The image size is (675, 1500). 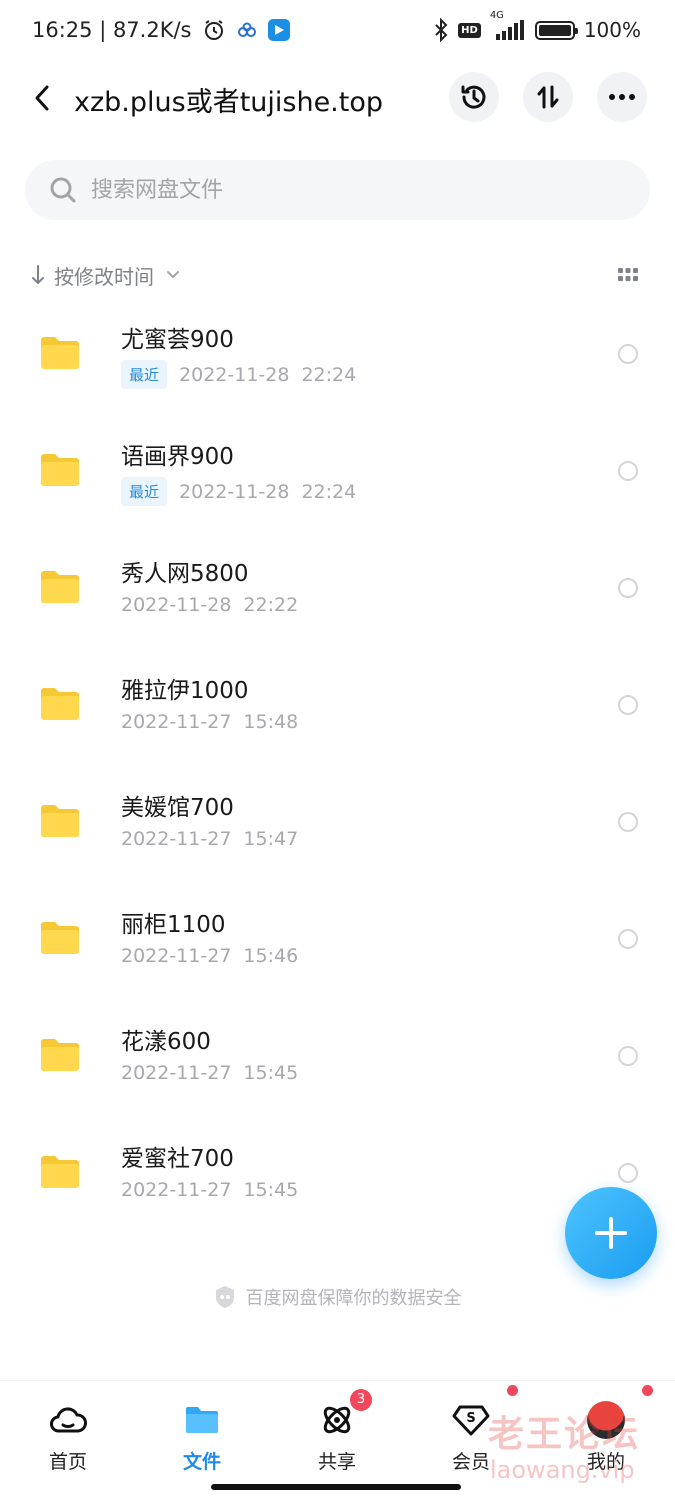 What do you see at coordinates (112, 30) in the screenshot?
I see `status-time-speed: 16:25 | 87.2K/s` at bounding box center [112, 30].